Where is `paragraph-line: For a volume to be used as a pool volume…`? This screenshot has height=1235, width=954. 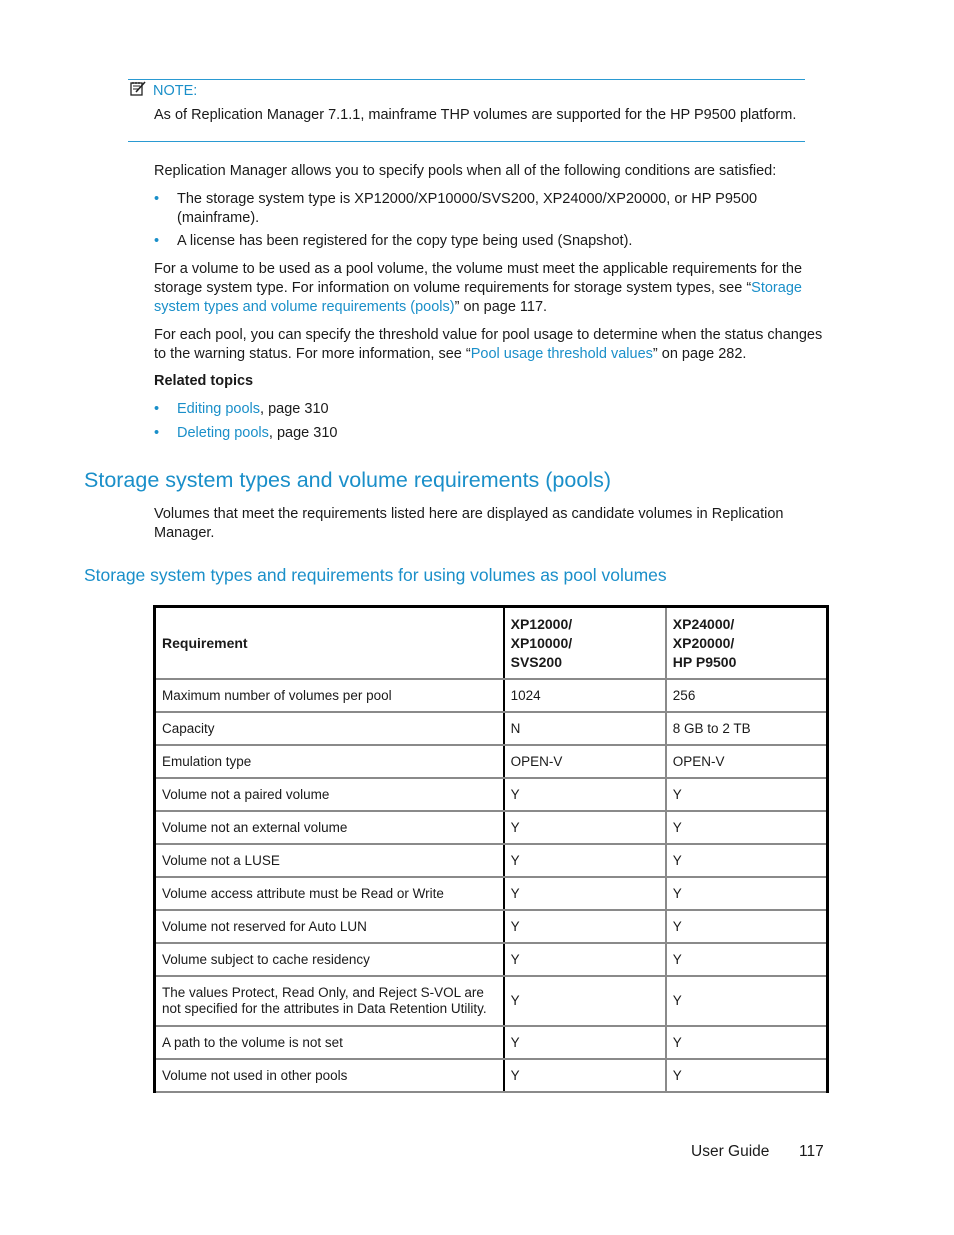 paragraph-line: For a volume to be used as a pool volume… is located at coordinates (478, 269).